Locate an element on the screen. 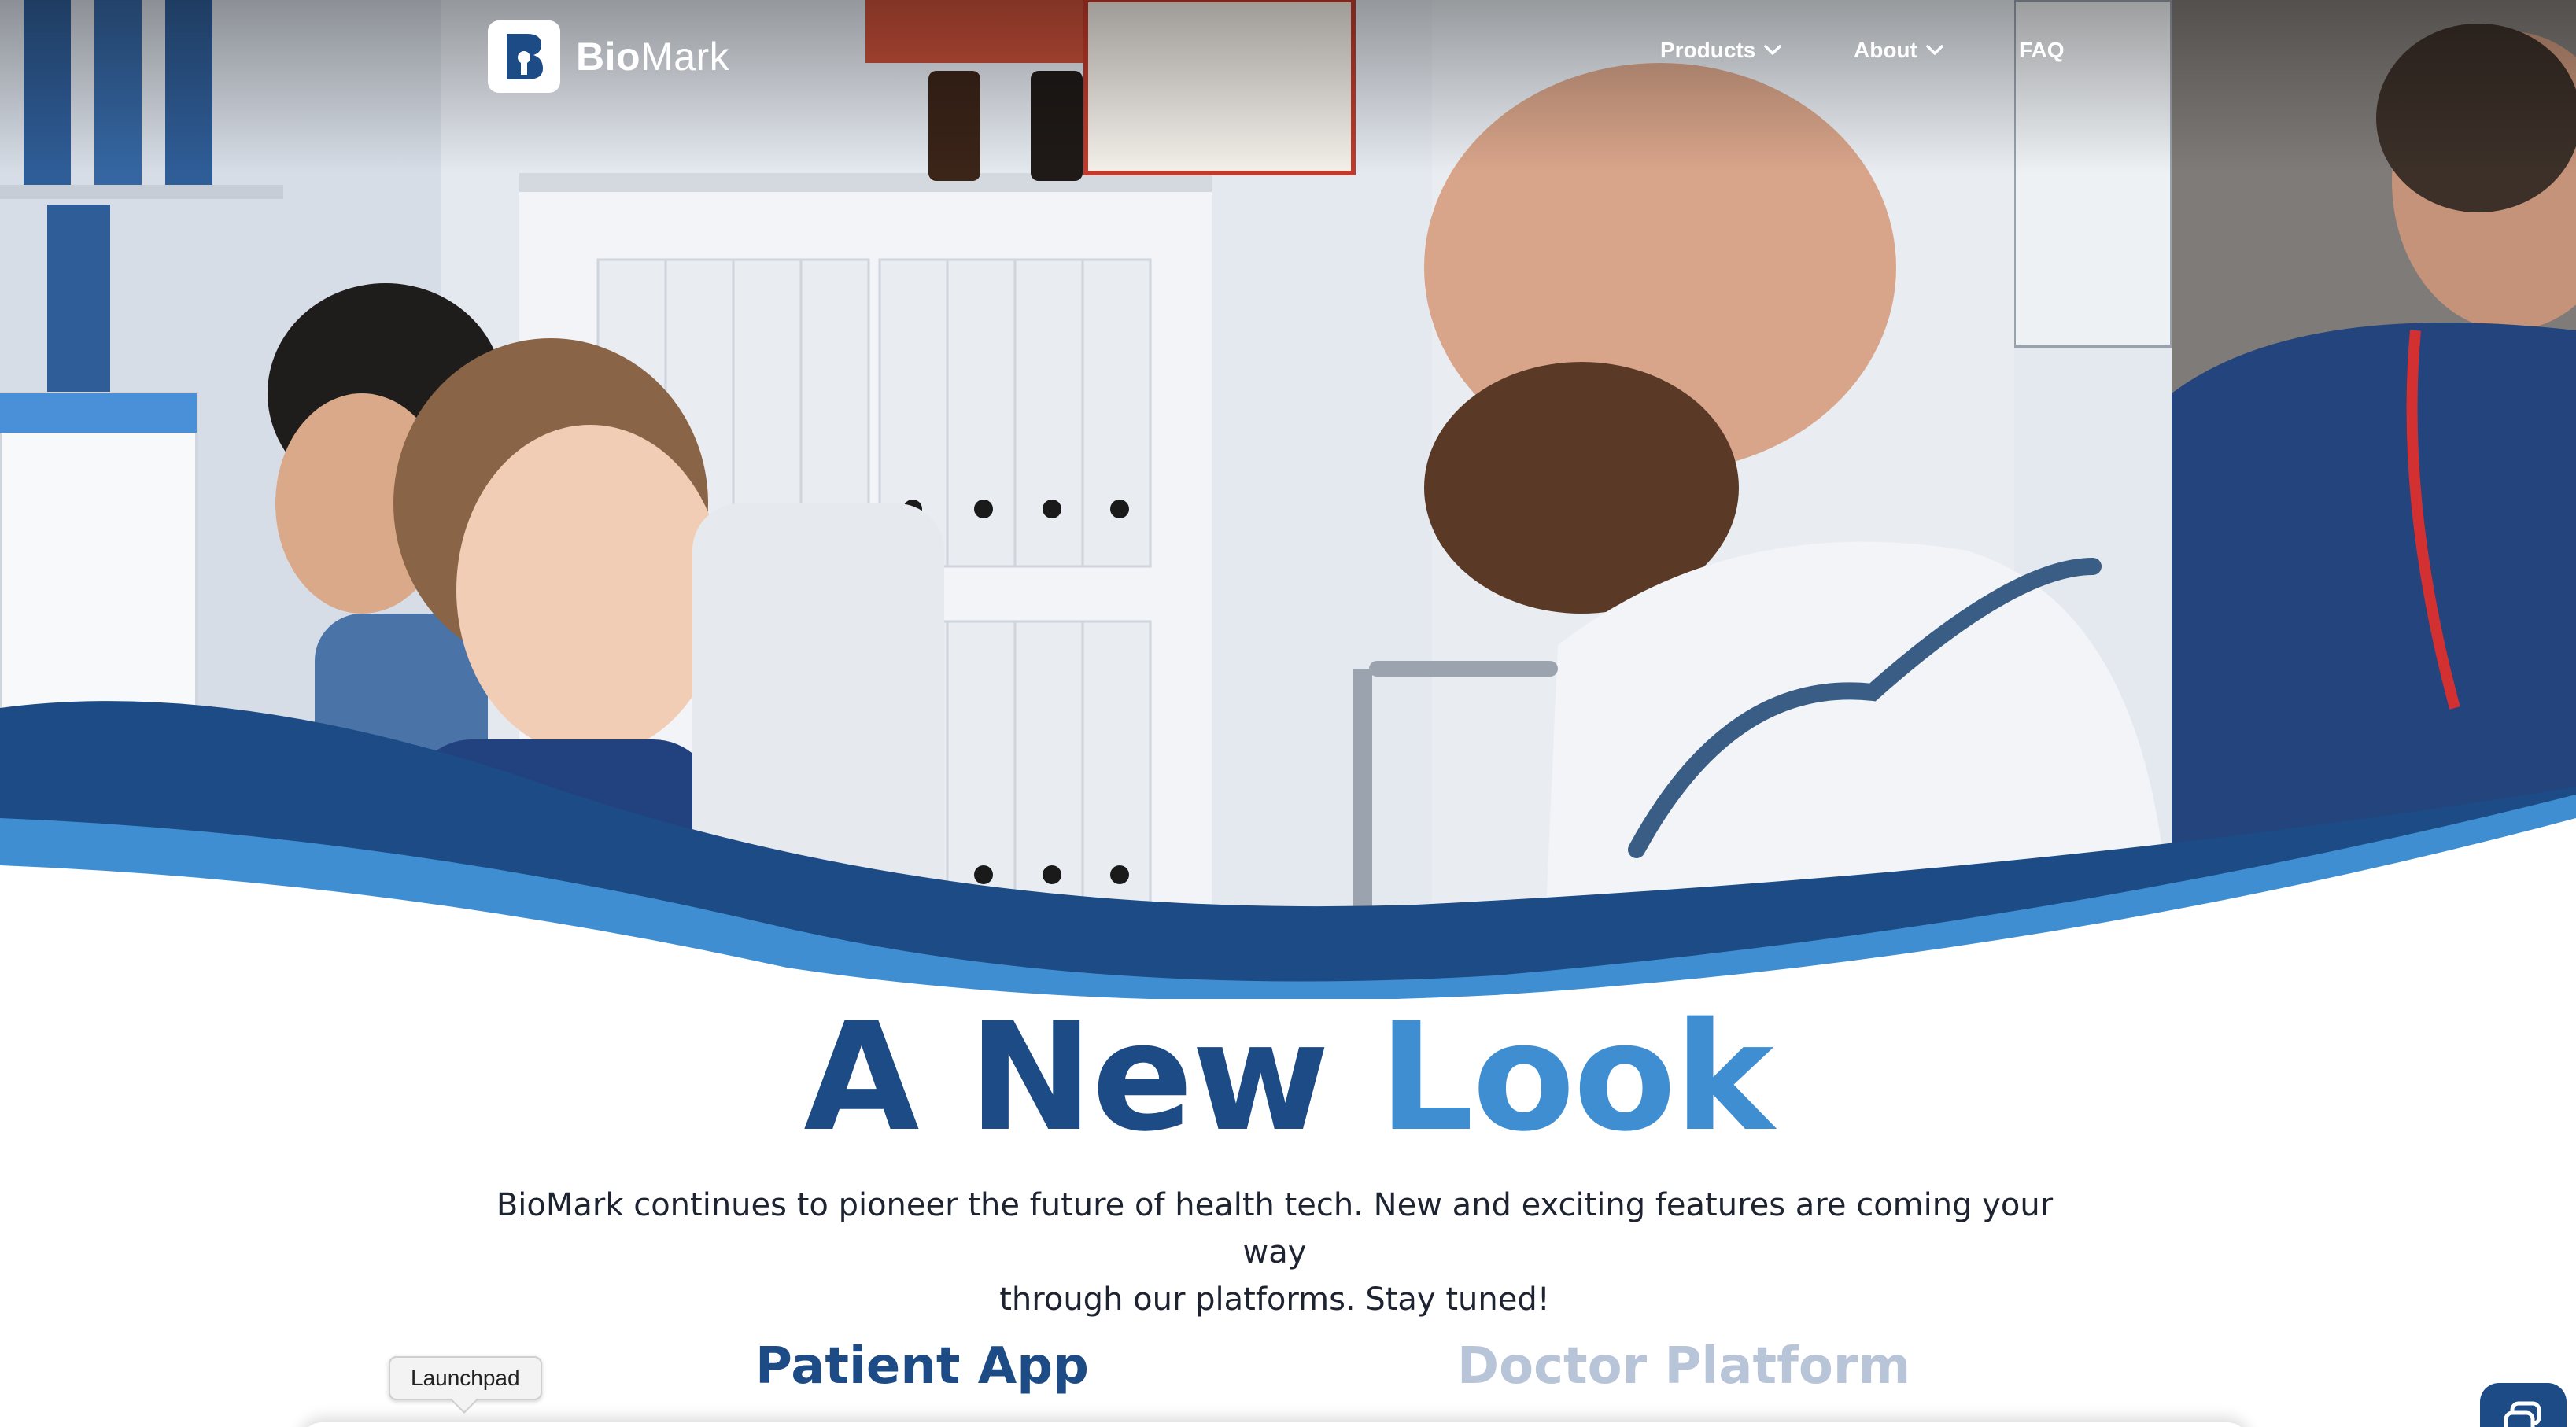 This screenshot has width=2576, height=1427. nav-products: Products is located at coordinates (1721, 50).